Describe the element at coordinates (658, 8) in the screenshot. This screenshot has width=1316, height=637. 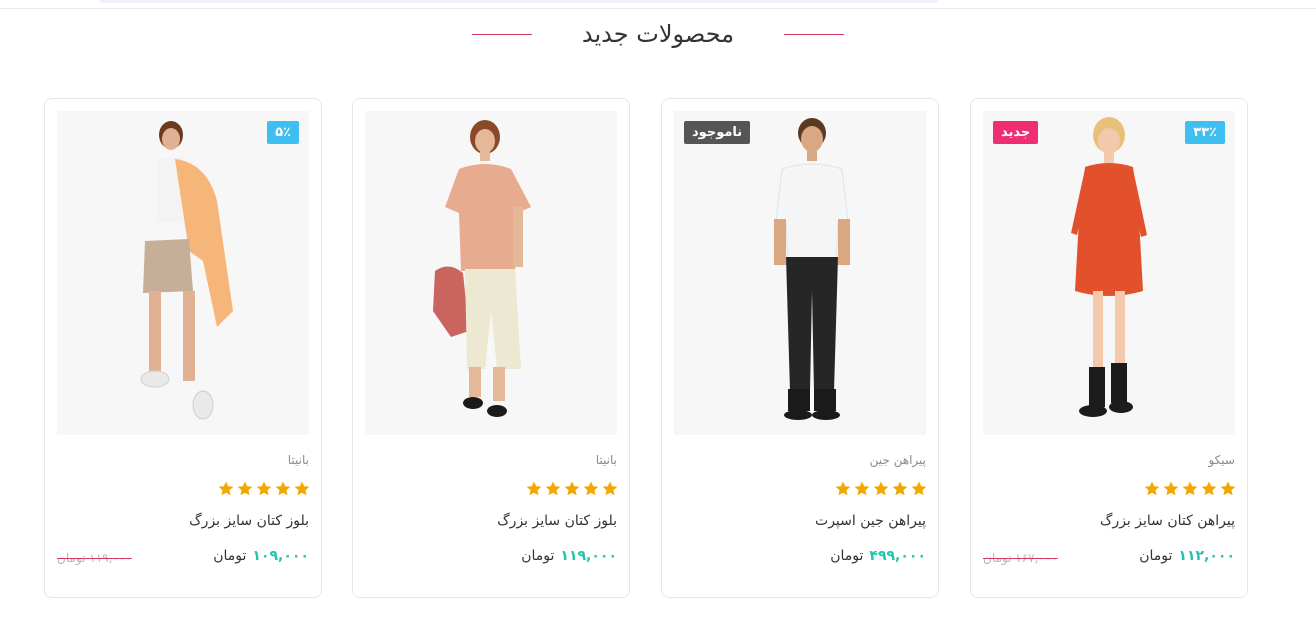
I see `top-divider` at that location.